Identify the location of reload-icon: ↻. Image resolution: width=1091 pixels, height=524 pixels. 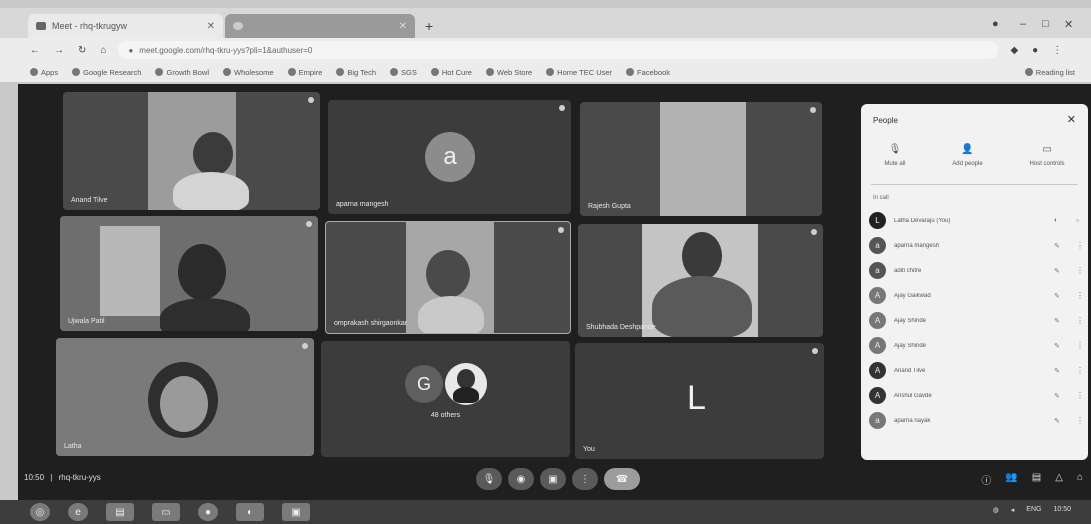
(82, 50).